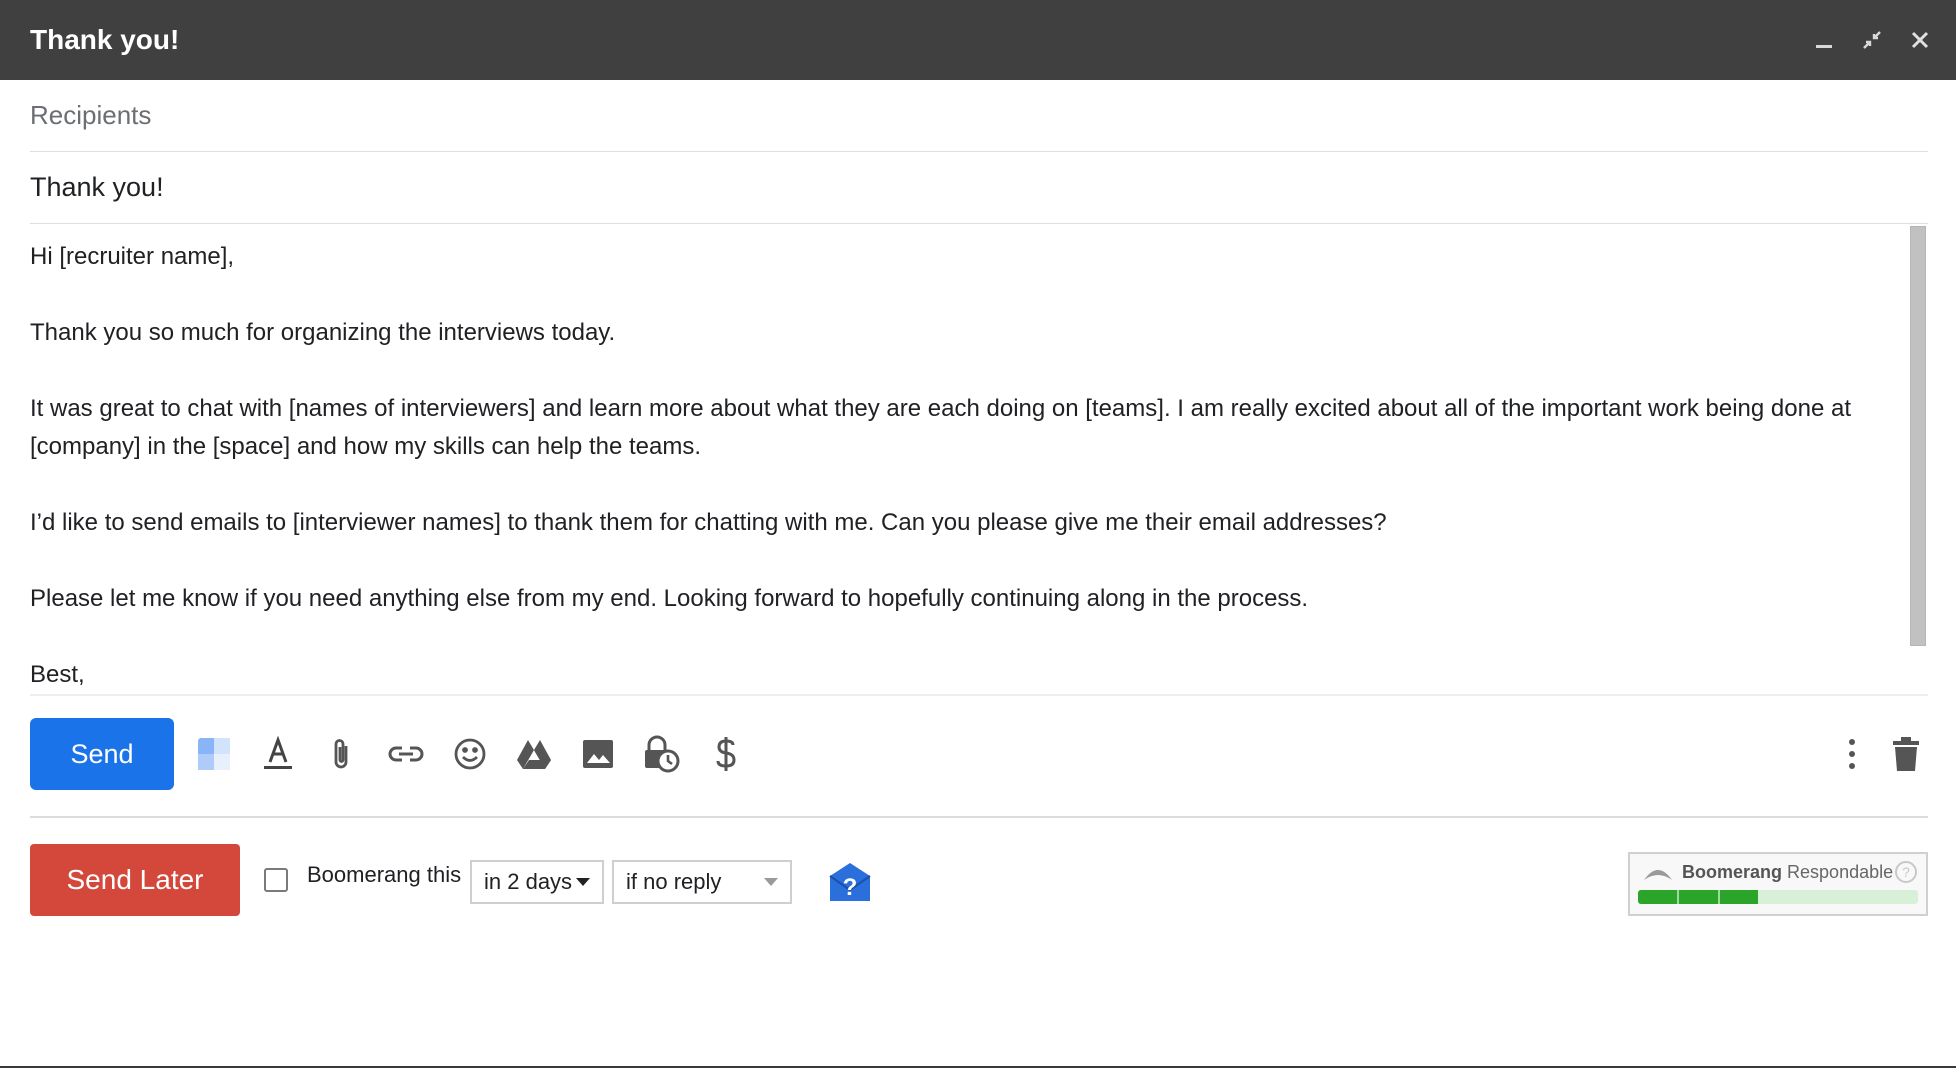 The width and height of the screenshot is (1956, 1068). Describe the element at coordinates (1906, 754) in the screenshot. I see `trash-icon` at that location.